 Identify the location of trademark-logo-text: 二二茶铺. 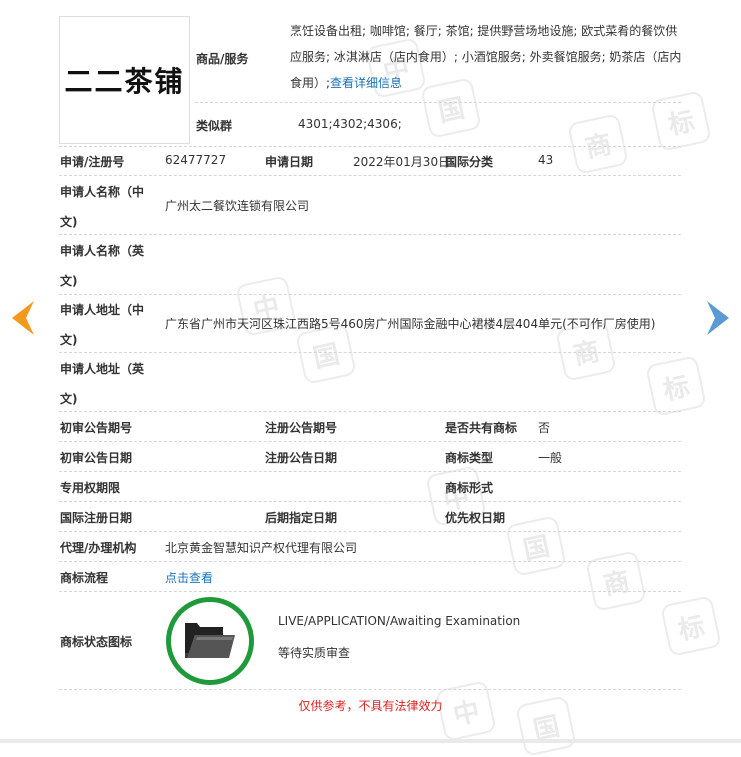
(124, 81).